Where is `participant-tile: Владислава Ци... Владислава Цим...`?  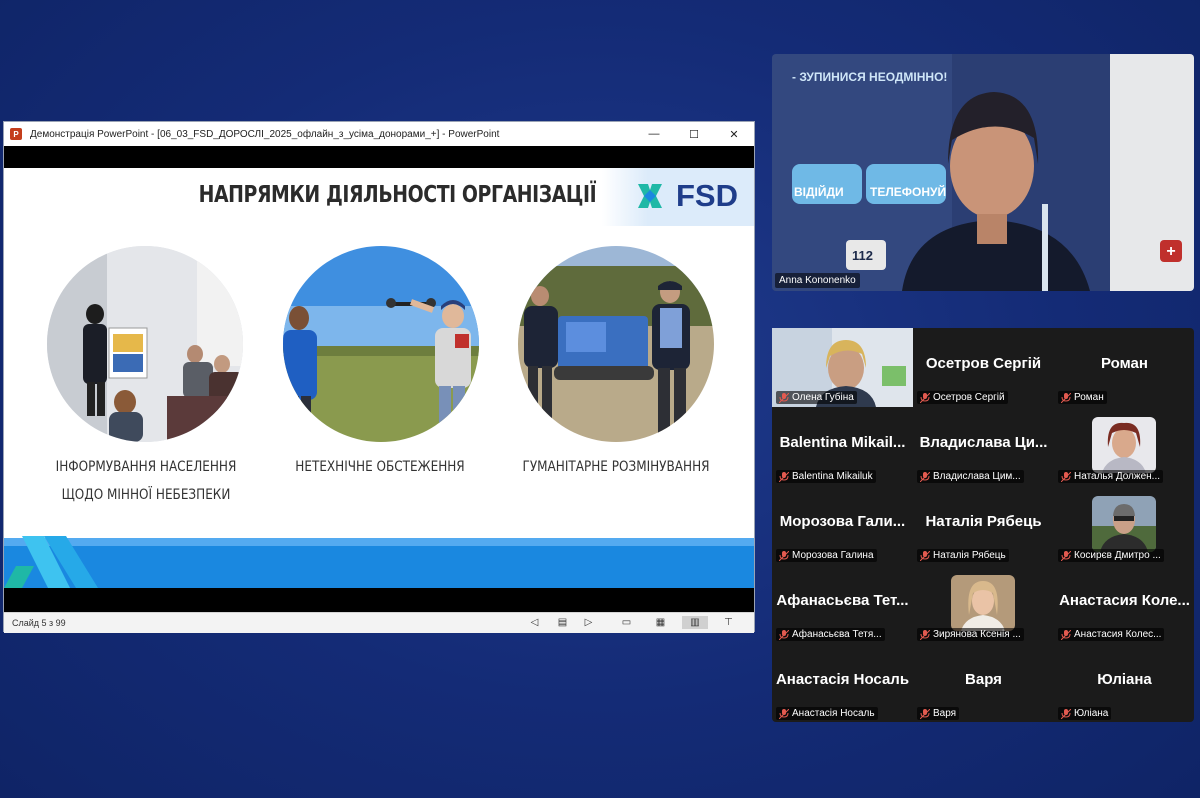
participant-tile: Владислава Ци... Владислава Цим... is located at coordinates (983, 446).